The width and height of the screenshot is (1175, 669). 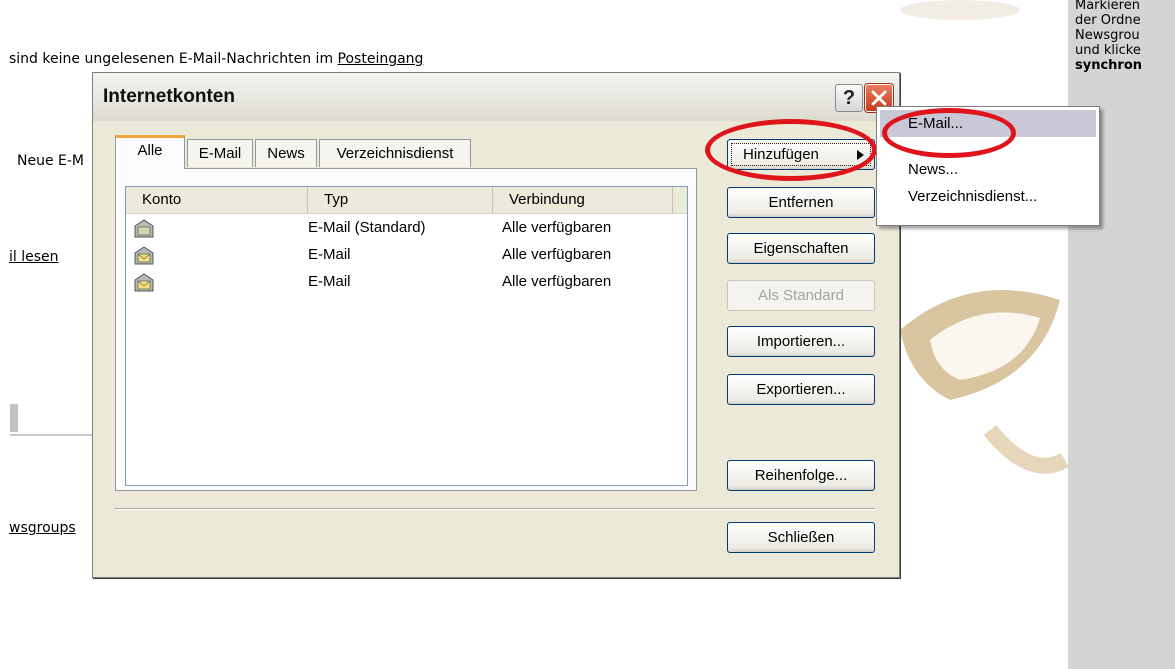 I want to click on glasses-decoration, so click(x=985, y=237).